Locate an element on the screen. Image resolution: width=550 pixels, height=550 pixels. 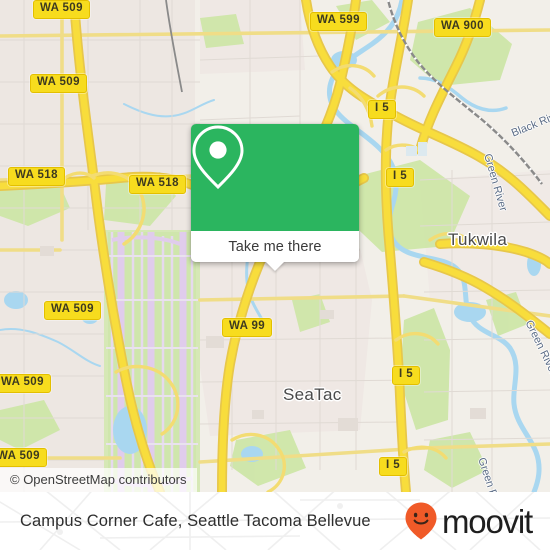
moovit-pin-smiley-icon is located at coordinates (421, 521).